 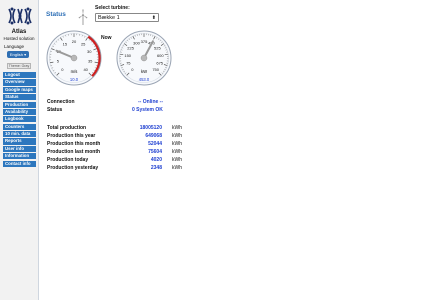 What do you see at coordinates (74, 152) in the screenshot?
I see `production-row-label: Production last month` at bounding box center [74, 152].